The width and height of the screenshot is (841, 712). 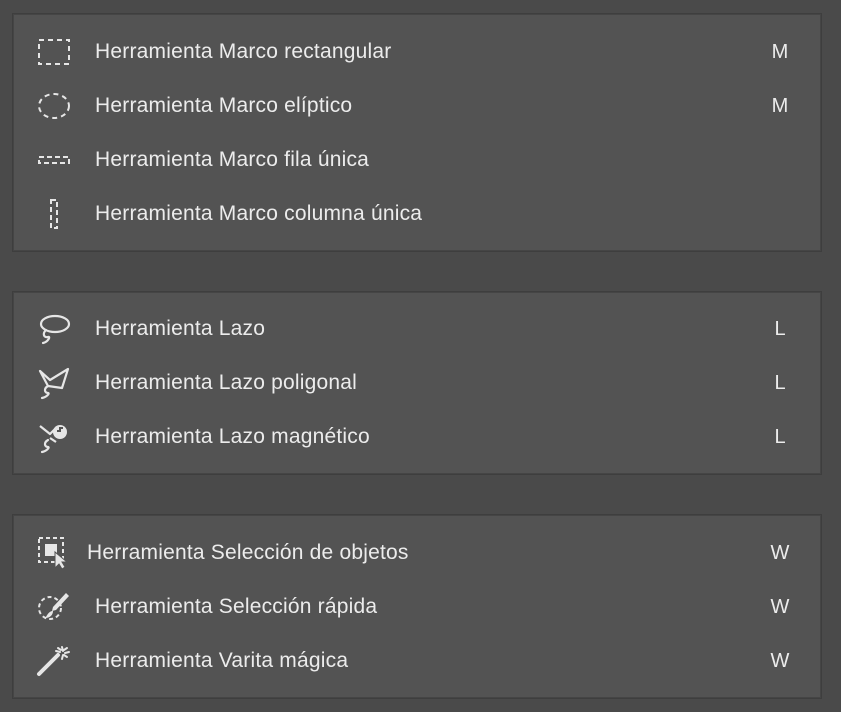 What do you see at coordinates (54, 160) in the screenshot?
I see `single-row-marquee-icon` at bounding box center [54, 160].